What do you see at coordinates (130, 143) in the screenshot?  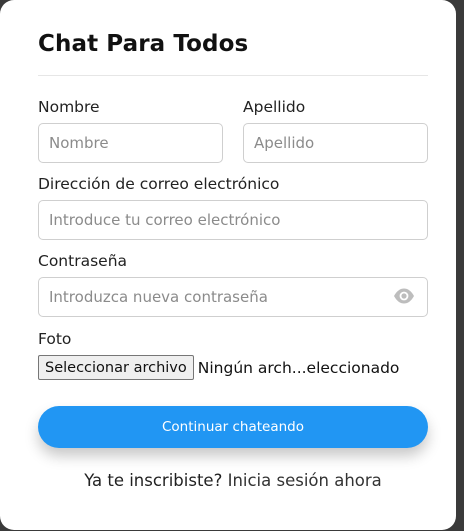 I see `first-name-input` at bounding box center [130, 143].